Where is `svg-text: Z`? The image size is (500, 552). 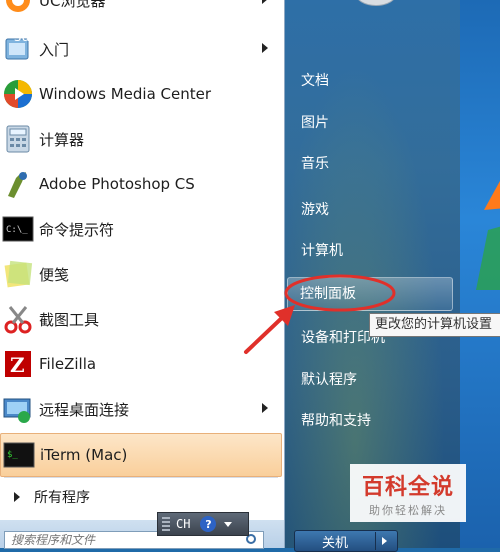 svg-text: Z is located at coordinates (17, 365).